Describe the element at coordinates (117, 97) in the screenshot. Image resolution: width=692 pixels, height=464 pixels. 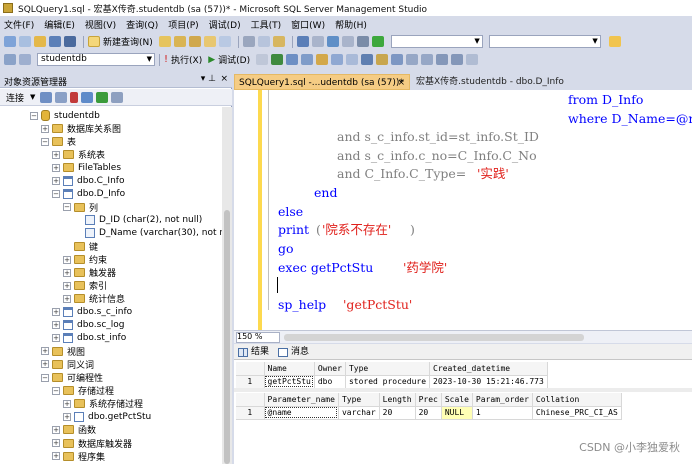
I see `activity-monitor-icon` at that location.